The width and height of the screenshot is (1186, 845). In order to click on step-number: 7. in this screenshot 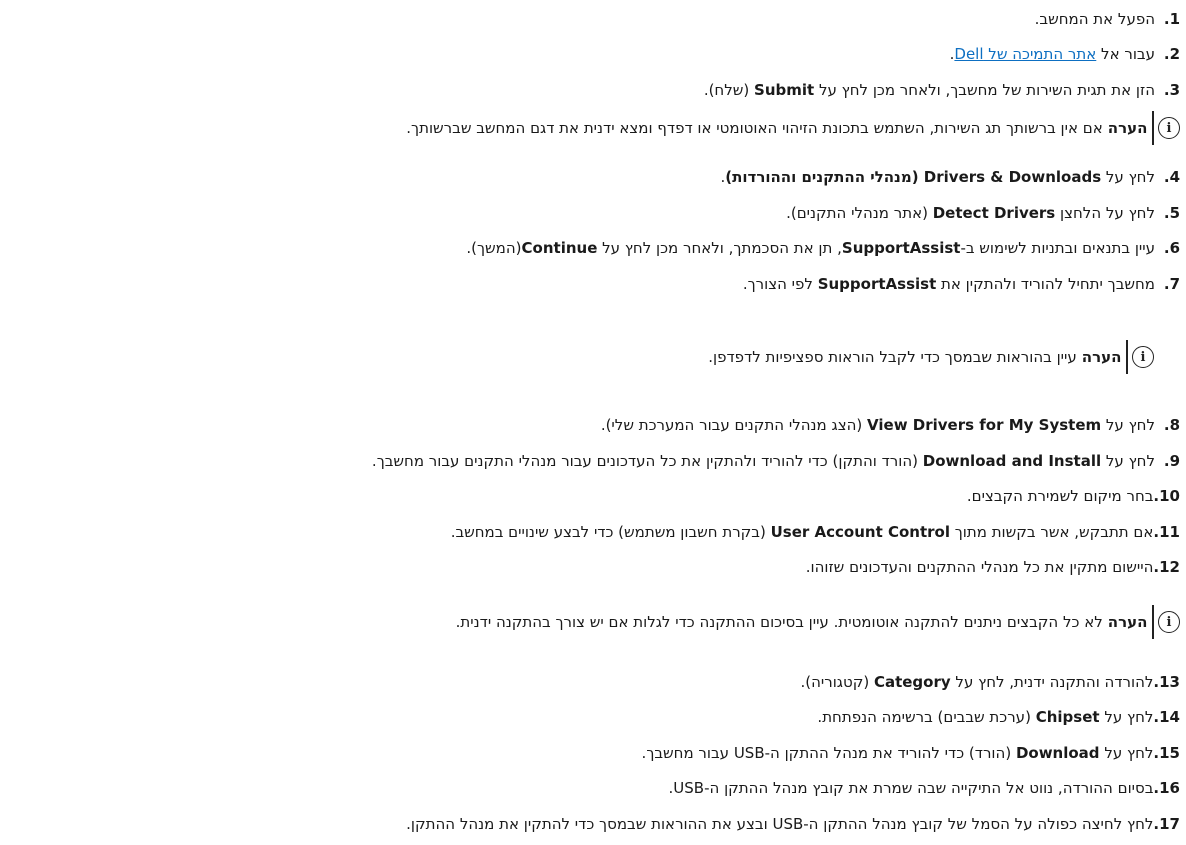, I will do `click(1171, 284)`.